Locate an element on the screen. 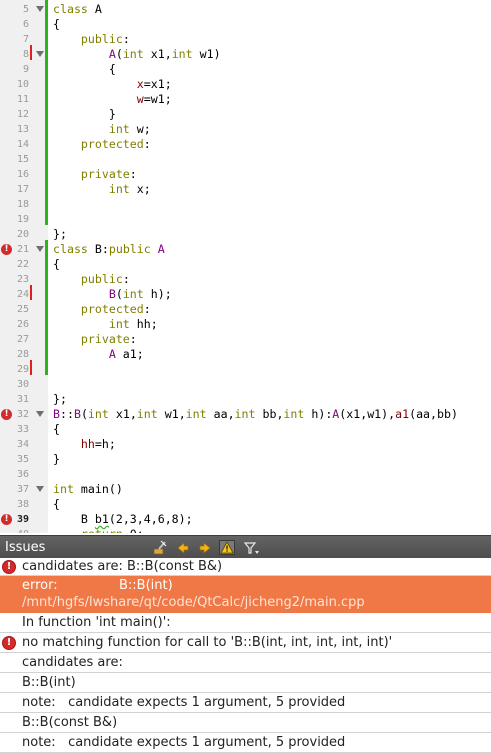  code-line: 5 class A is located at coordinates (245, 9).